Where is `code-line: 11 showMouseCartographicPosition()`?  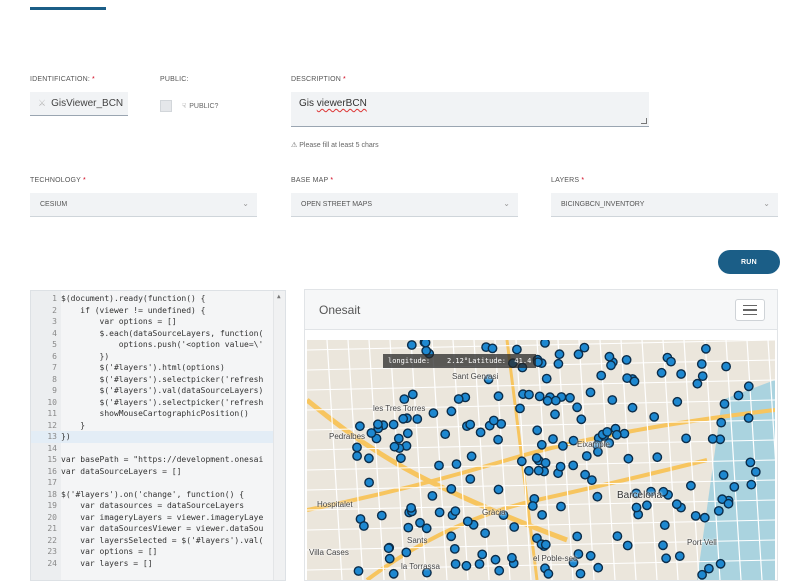
code-line: 11 showMouseCartographicPosition() is located at coordinates (153, 414).